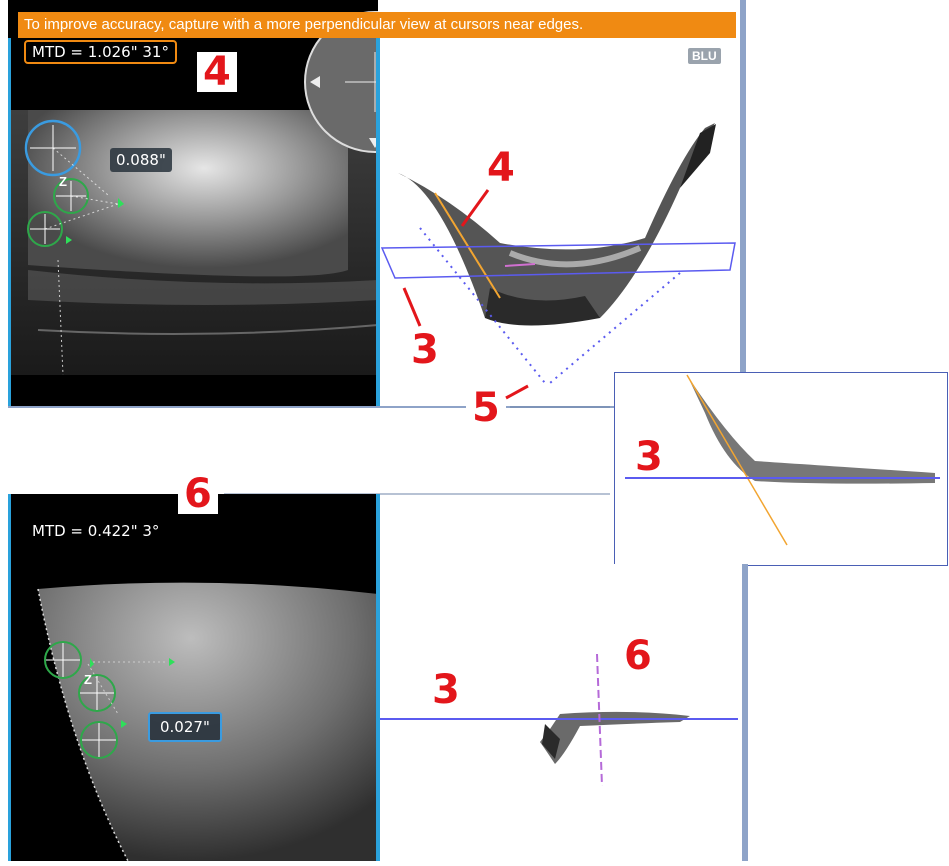 The image size is (949, 866). I want to click on inset-profile, so click(782, 460).